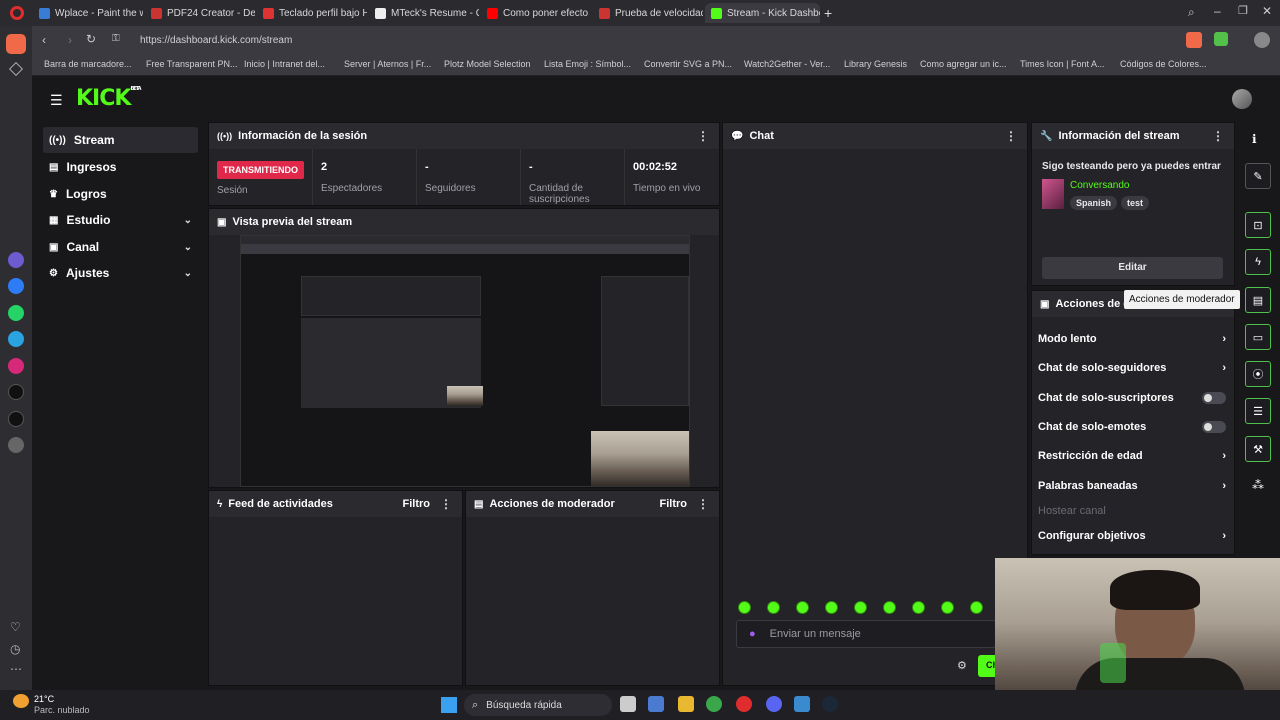 The image size is (1280, 720). Describe the element at coordinates (538, 705) in the screenshot. I see `taskbar-search: ⌕ Búsqueda rápida` at that location.